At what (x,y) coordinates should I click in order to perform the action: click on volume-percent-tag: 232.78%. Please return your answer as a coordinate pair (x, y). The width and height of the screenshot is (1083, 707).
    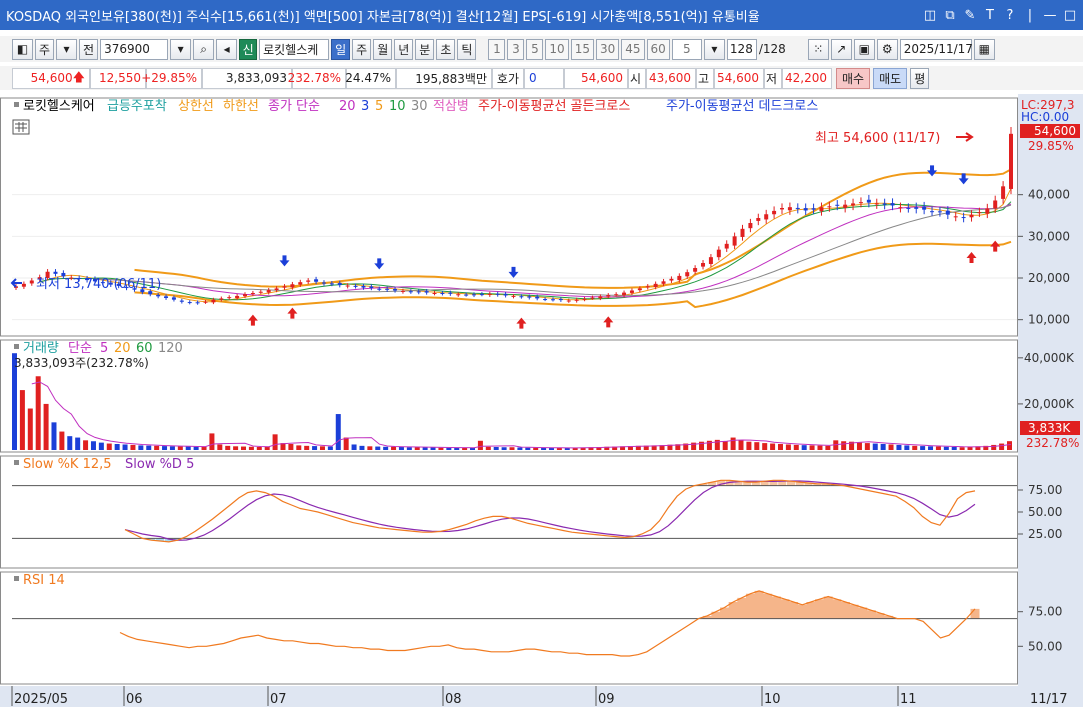
    Looking at the image, I should click on (1052, 443).